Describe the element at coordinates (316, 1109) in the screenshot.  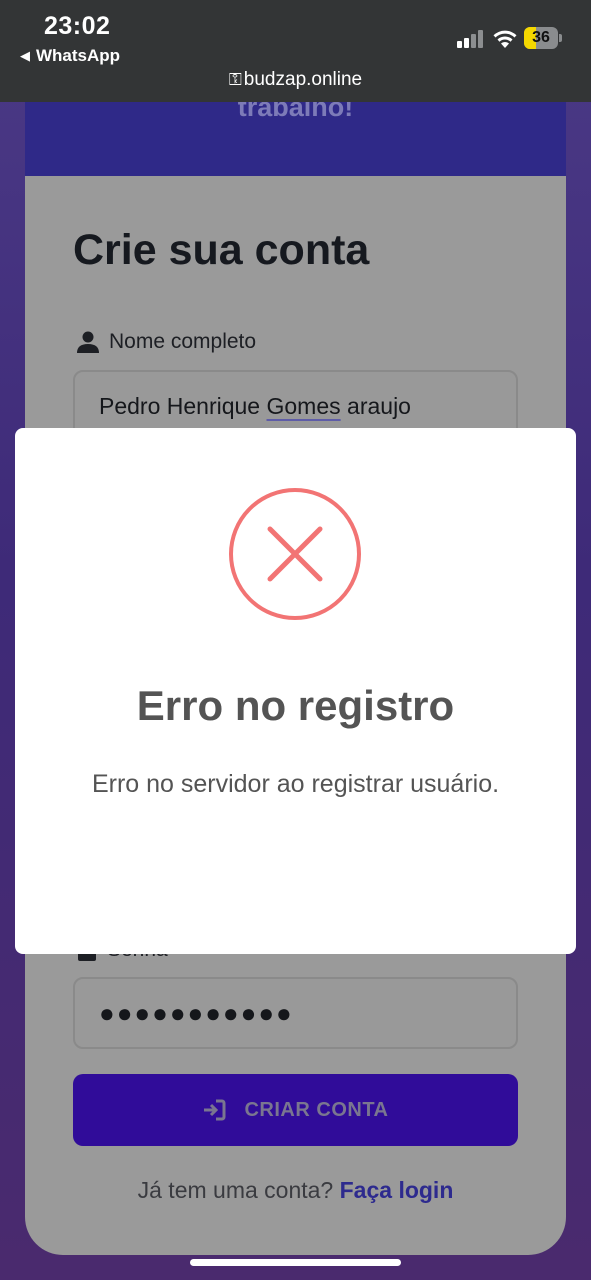
I see `create-account-label: CRIAR CONTA` at that location.